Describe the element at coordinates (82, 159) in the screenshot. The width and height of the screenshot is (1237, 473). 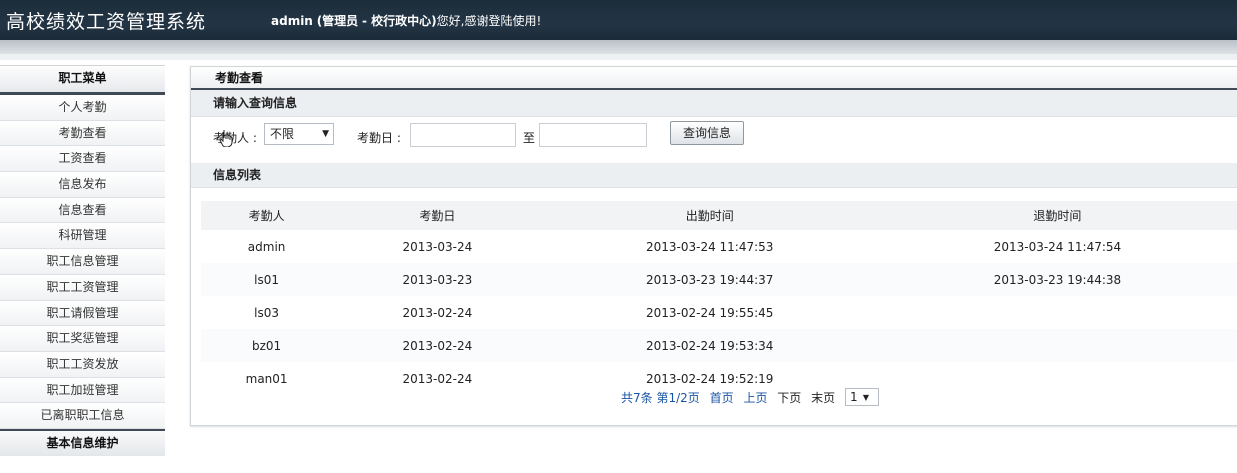
I see `sidebar-item-salary-view: 工资查看` at that location.